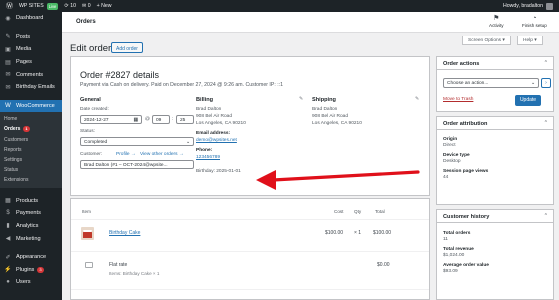 This screenshot has width=559, height=300. I want to click on total-orders-value: 11, so click(445, 239).